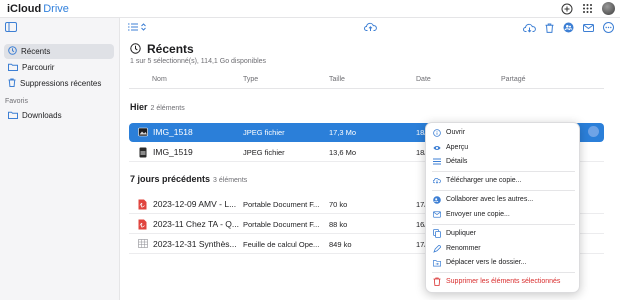  Describe the element at coordinates (437, 263) in the screenshot. I see `folder-move-icon` at that location.